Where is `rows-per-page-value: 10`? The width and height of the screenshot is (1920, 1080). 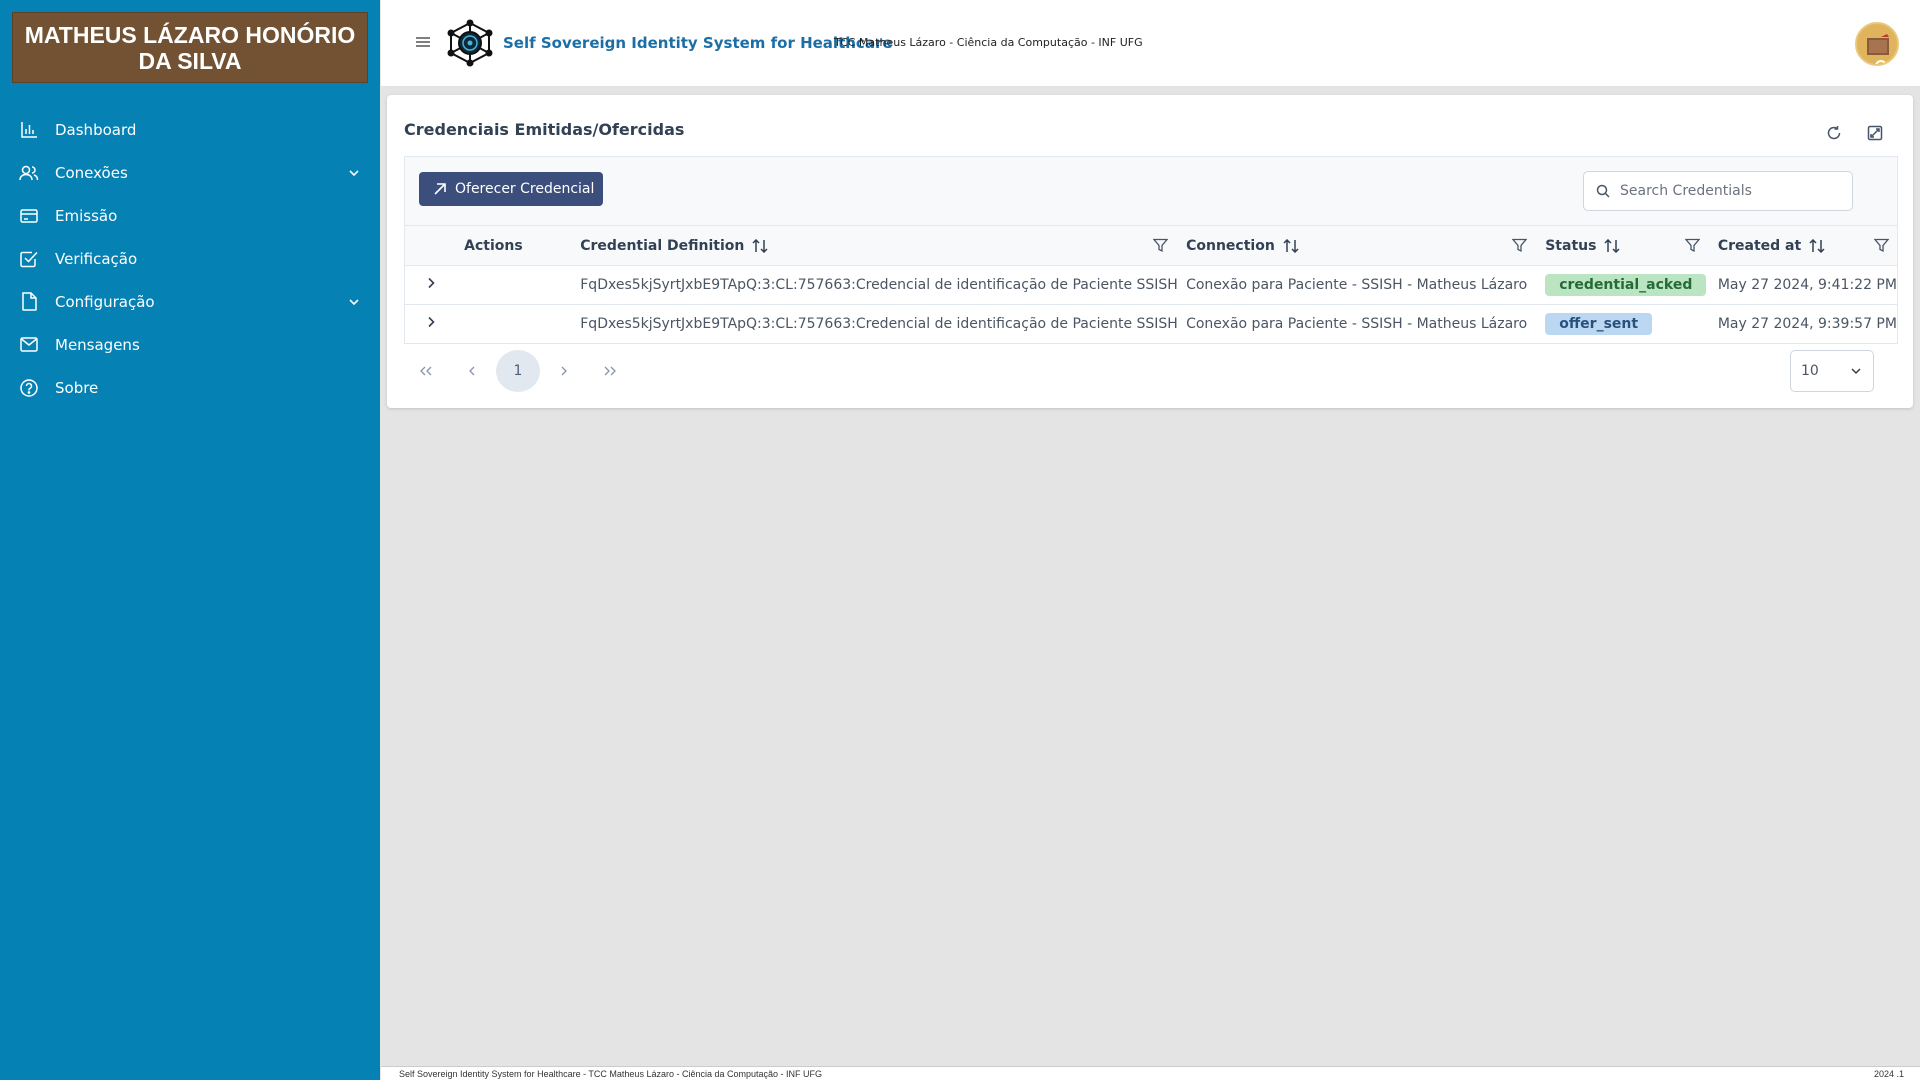
rows-per-page-value: 10 is located at coordinates (1810, 371).